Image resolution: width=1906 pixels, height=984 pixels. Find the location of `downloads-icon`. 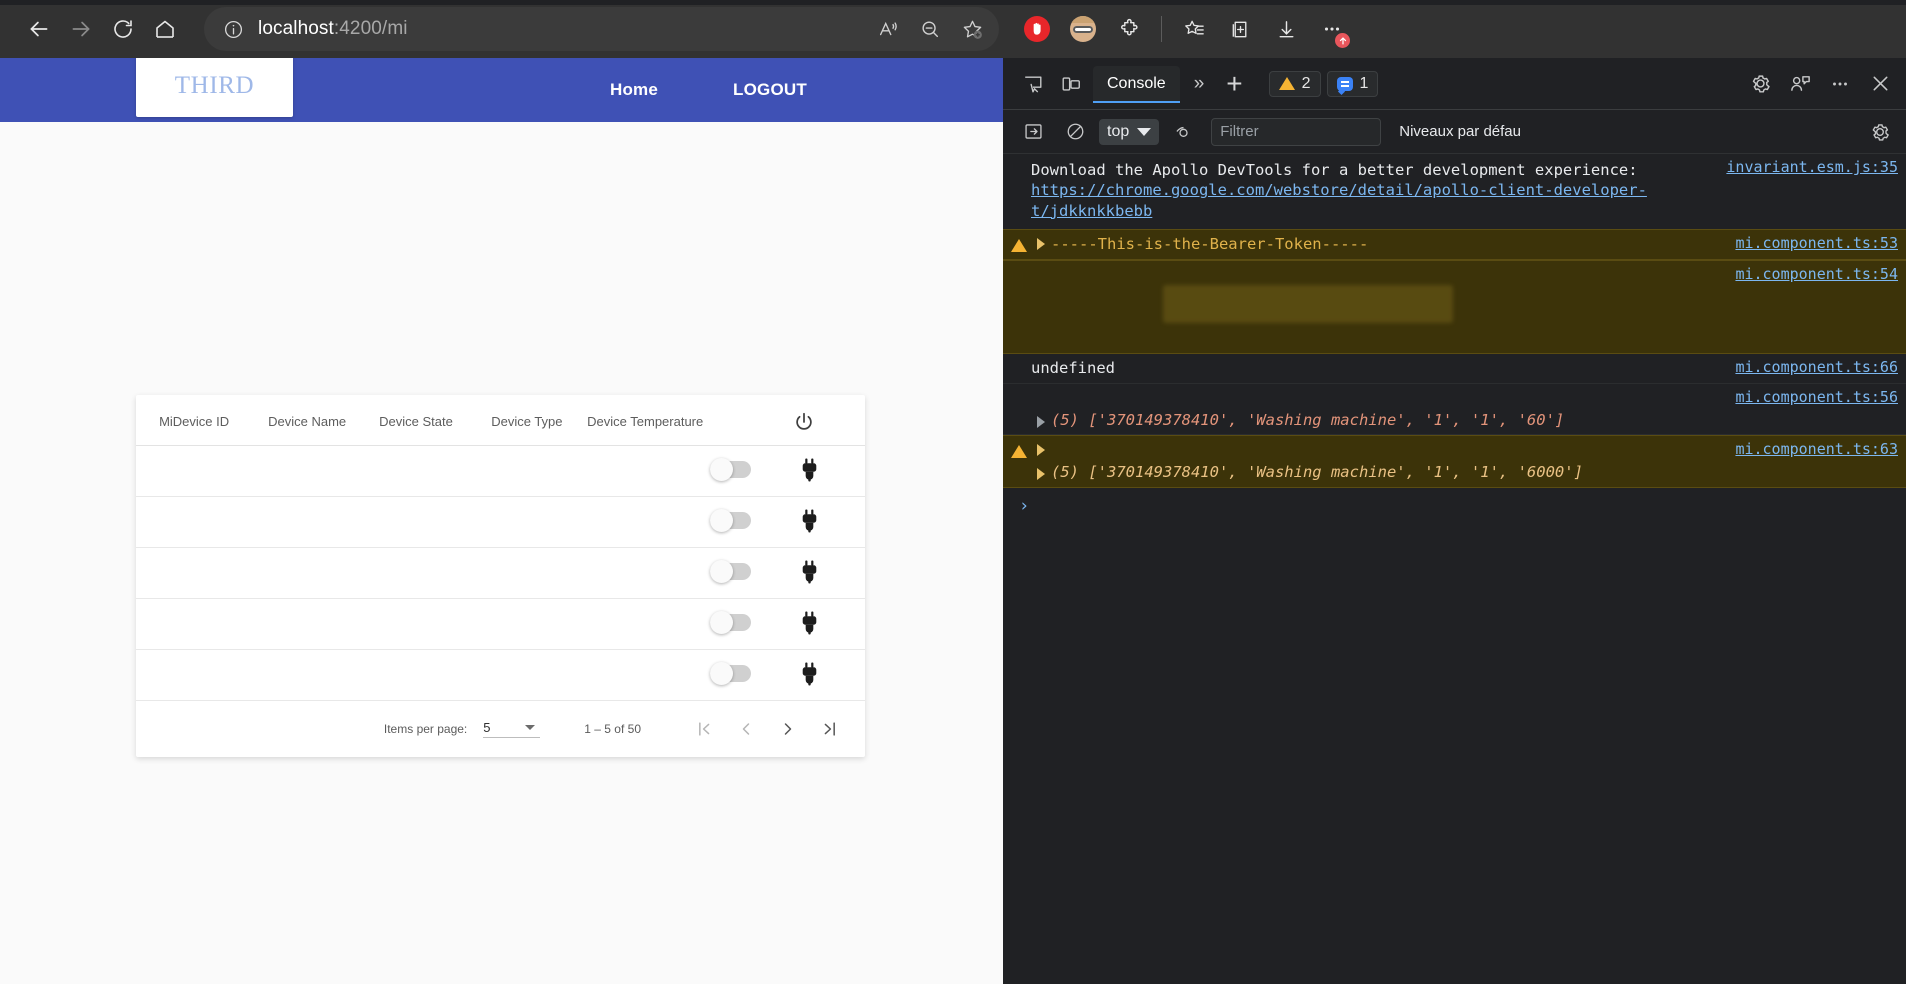

downloads-icon is located at coordinates (1286, 29).